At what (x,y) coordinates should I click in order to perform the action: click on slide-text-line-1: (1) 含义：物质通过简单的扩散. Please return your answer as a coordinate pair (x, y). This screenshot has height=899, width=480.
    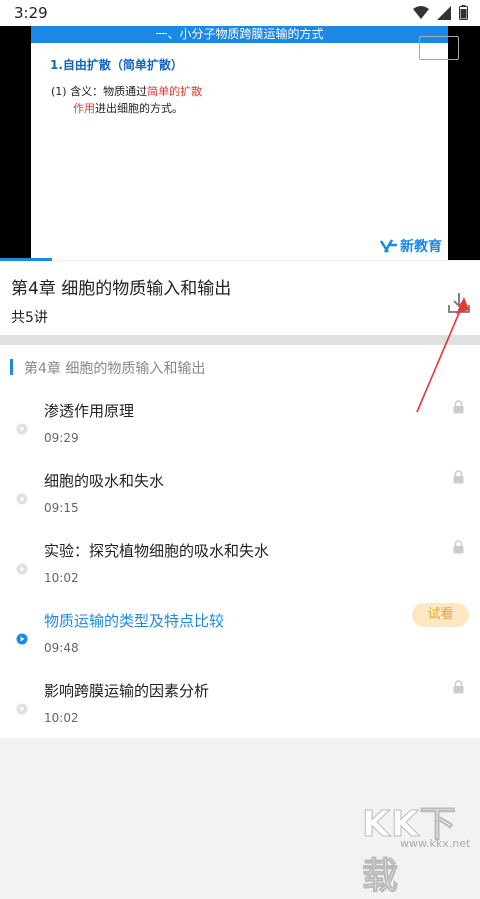
    Looking at the image, I should click on (126, 91).